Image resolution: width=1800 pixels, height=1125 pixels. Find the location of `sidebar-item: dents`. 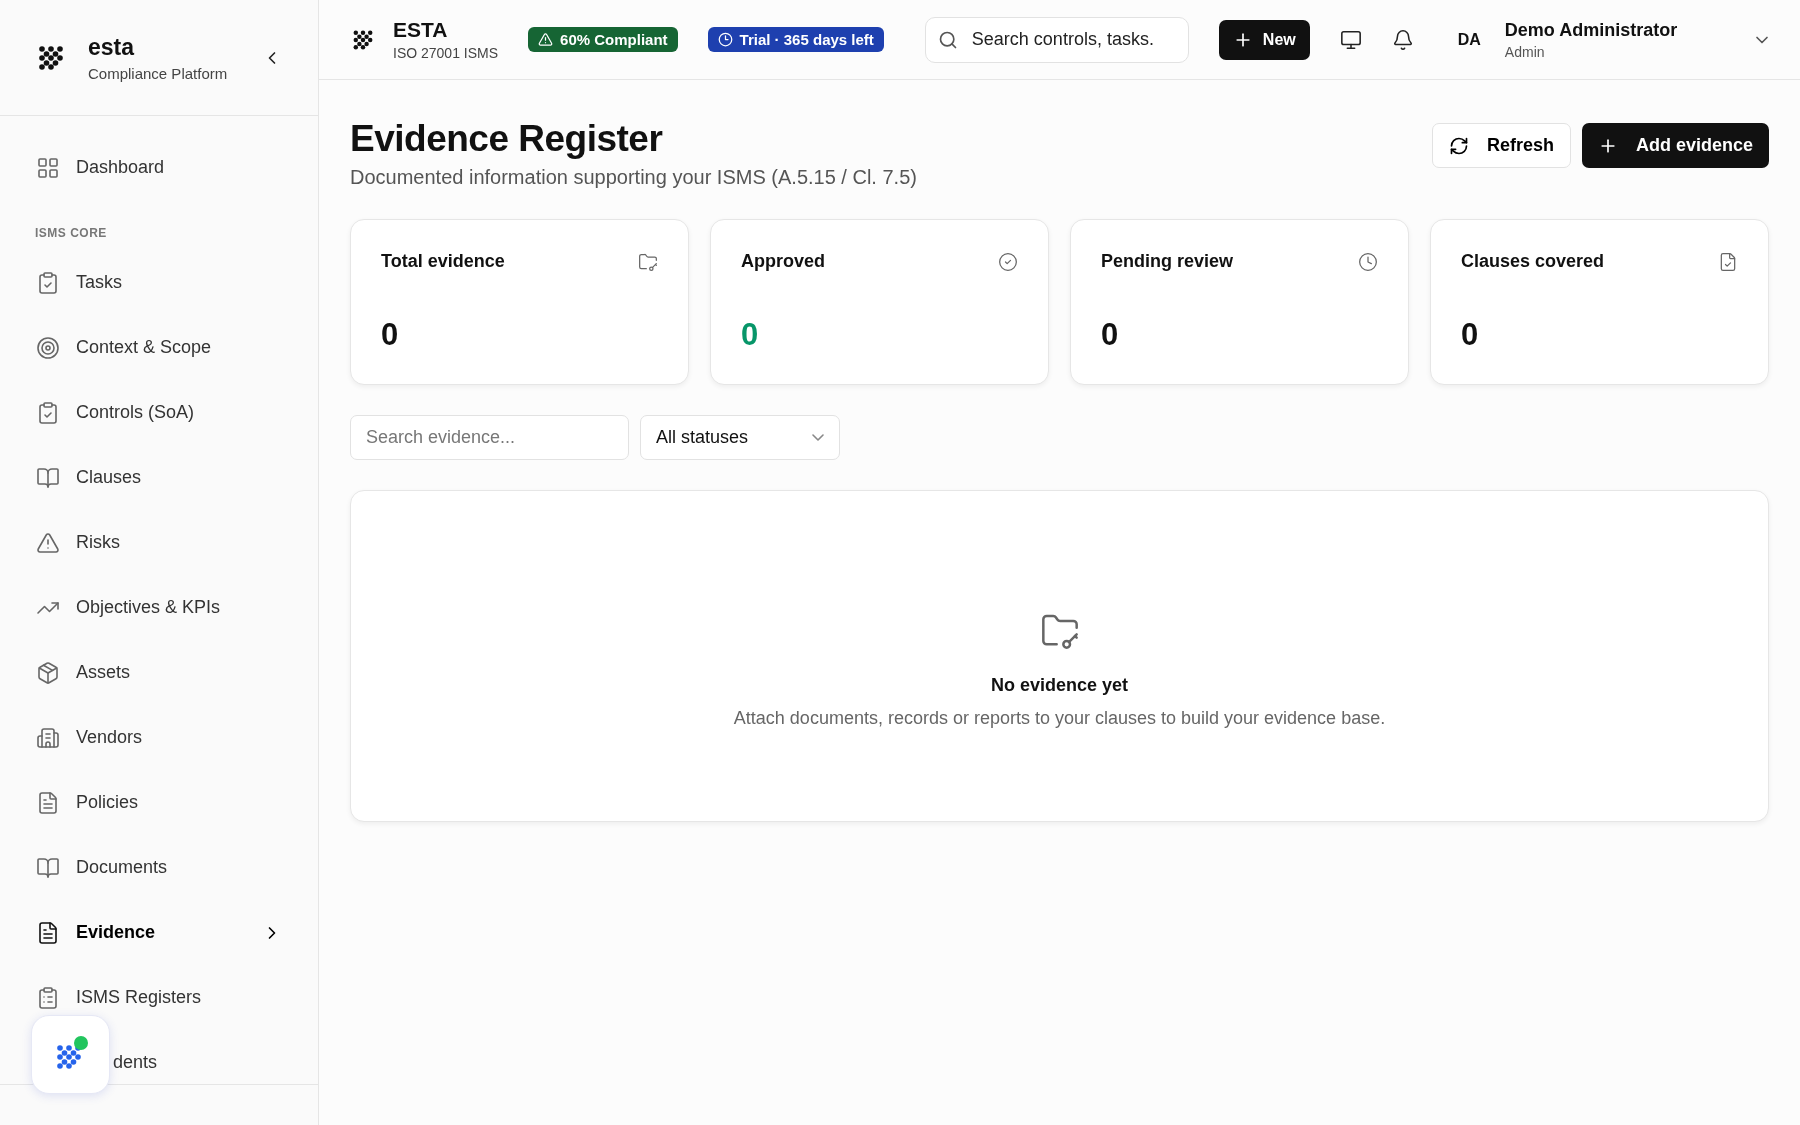

sidebar-item: dents is located at coordinates (159, 1057).